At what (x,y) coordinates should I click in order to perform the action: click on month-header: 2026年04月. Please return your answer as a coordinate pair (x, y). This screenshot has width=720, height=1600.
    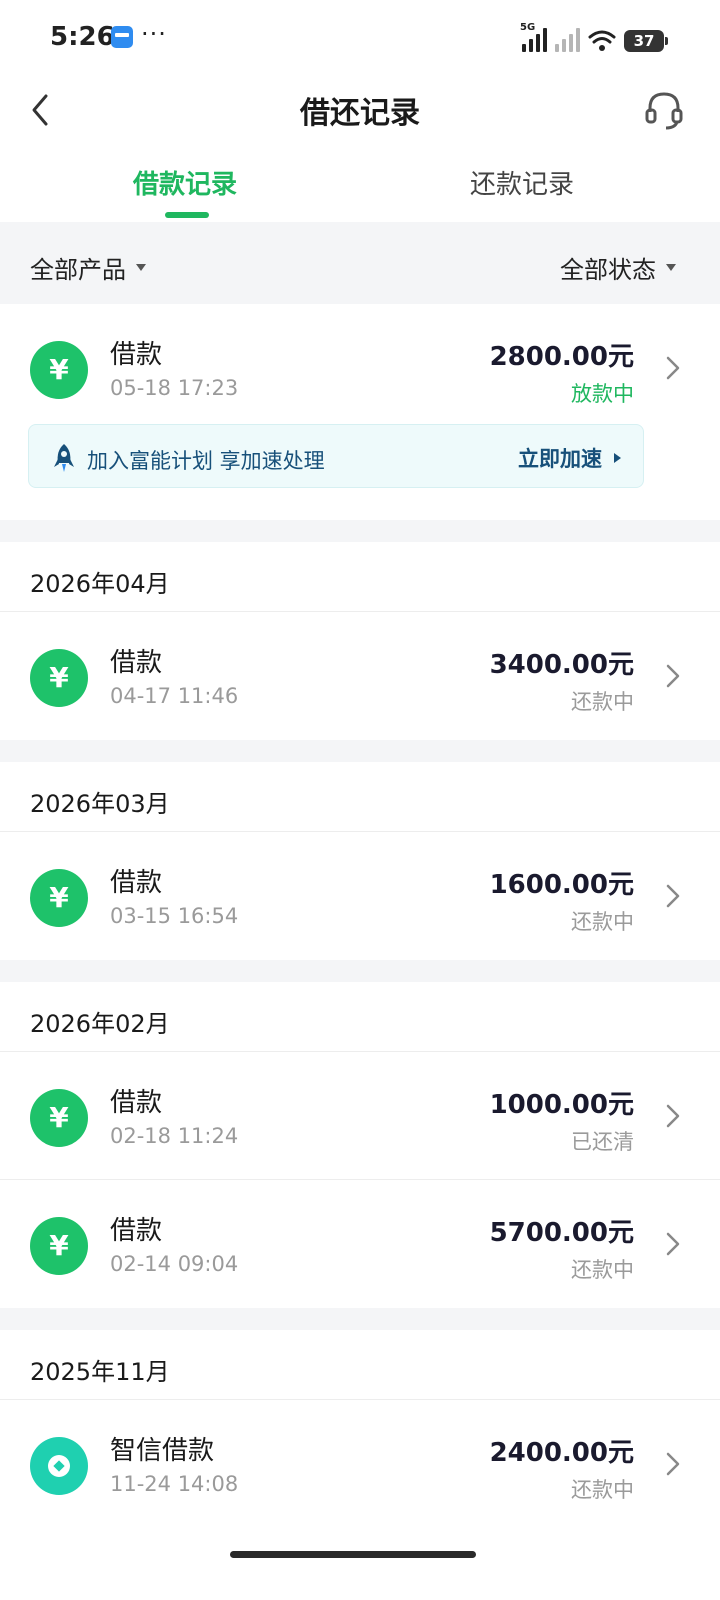
    Looking at the image, I should click on (360, 577).